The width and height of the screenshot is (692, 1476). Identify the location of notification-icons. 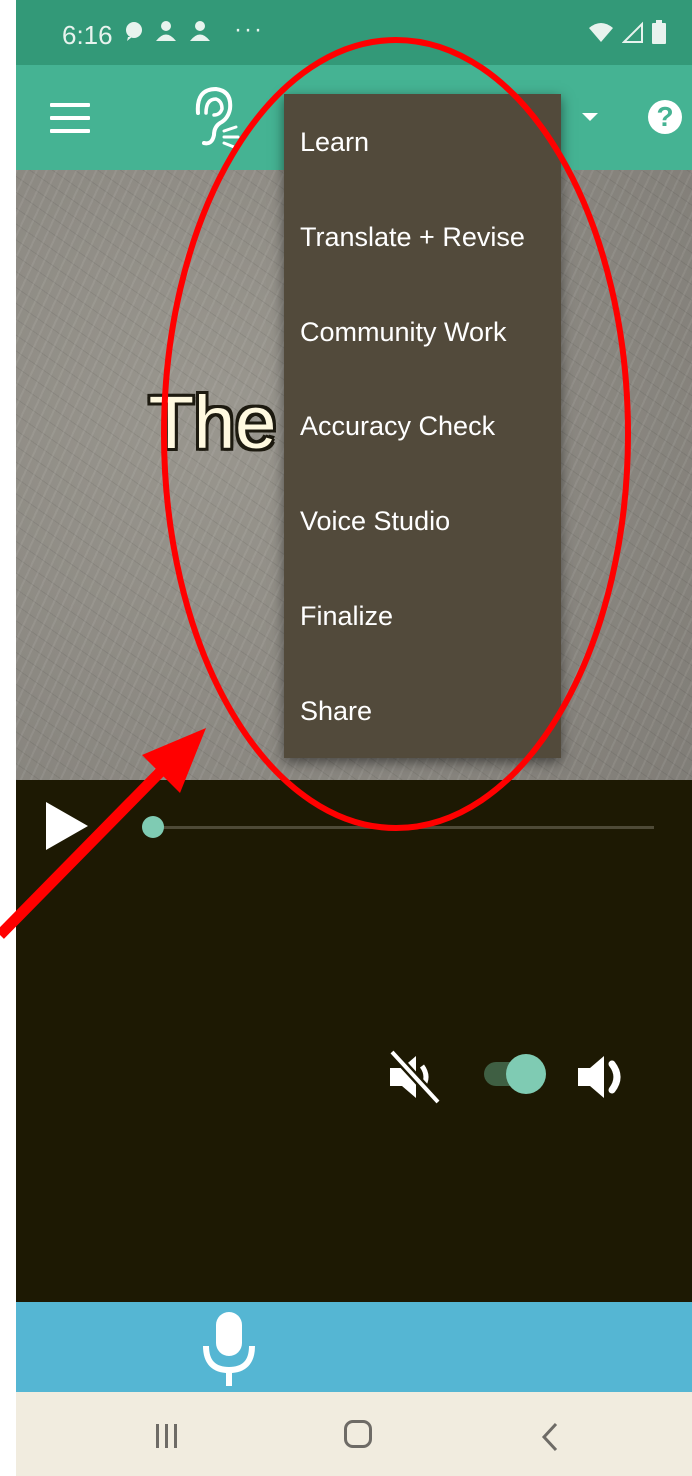
(168, 31).